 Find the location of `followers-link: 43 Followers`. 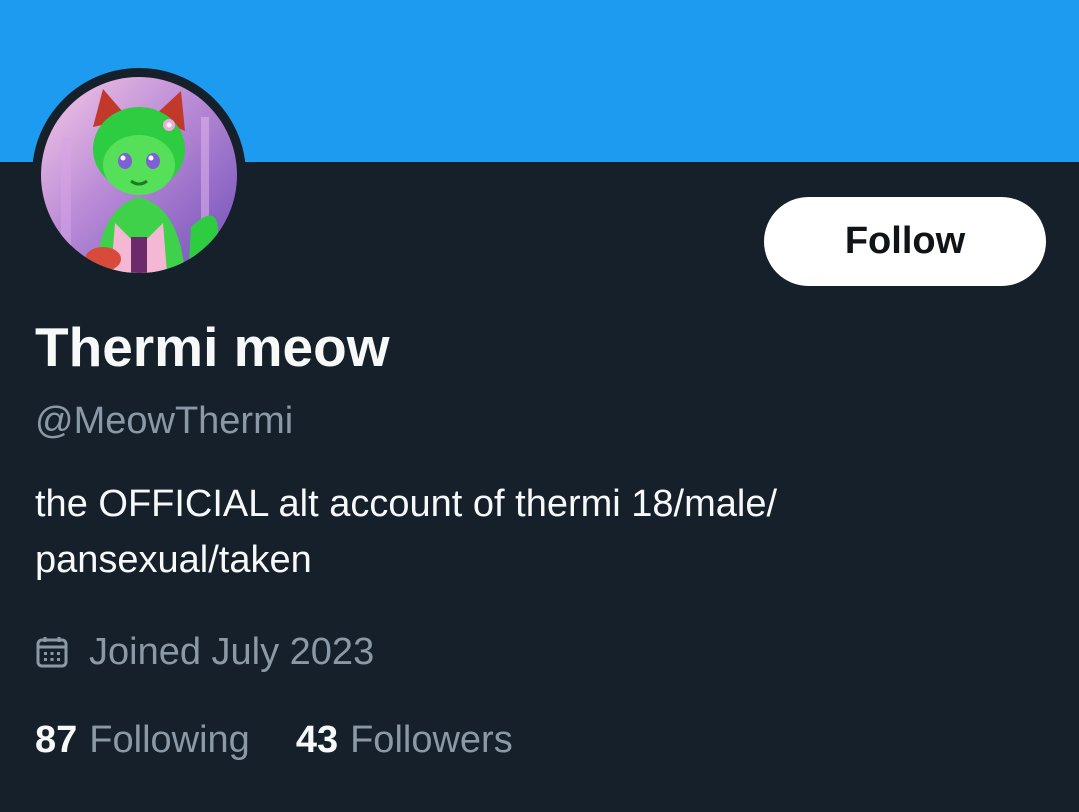

followers-link: 43 Followers is located at coordinates (404, 740).